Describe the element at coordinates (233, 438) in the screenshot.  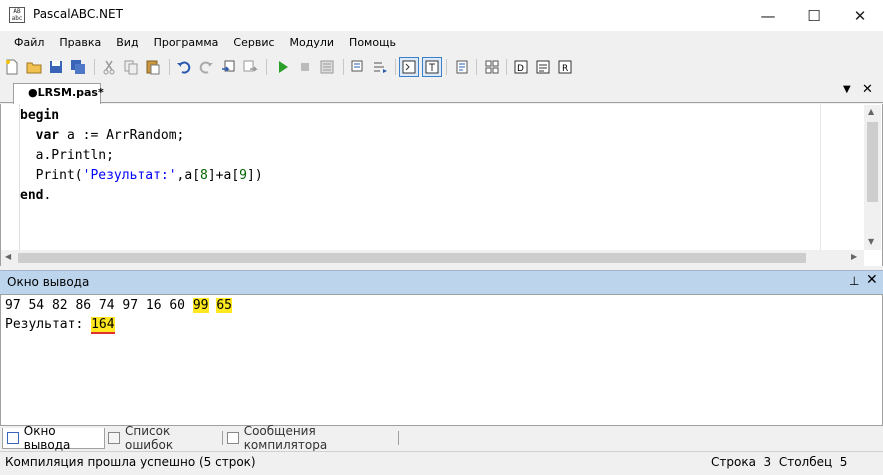
I see `compiler-messages-icon` at that location.